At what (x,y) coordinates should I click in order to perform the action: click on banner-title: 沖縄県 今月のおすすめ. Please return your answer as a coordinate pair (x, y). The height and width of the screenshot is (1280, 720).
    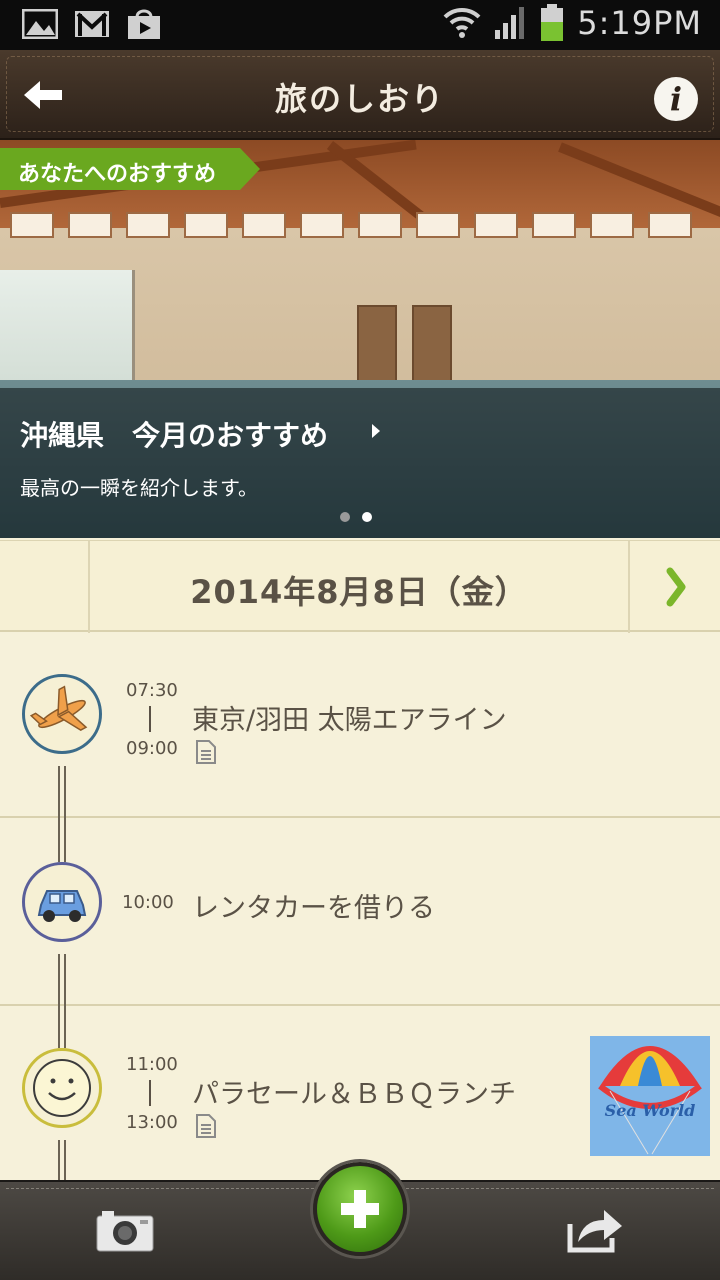
    Looking at the image, I should click on (174, 435).